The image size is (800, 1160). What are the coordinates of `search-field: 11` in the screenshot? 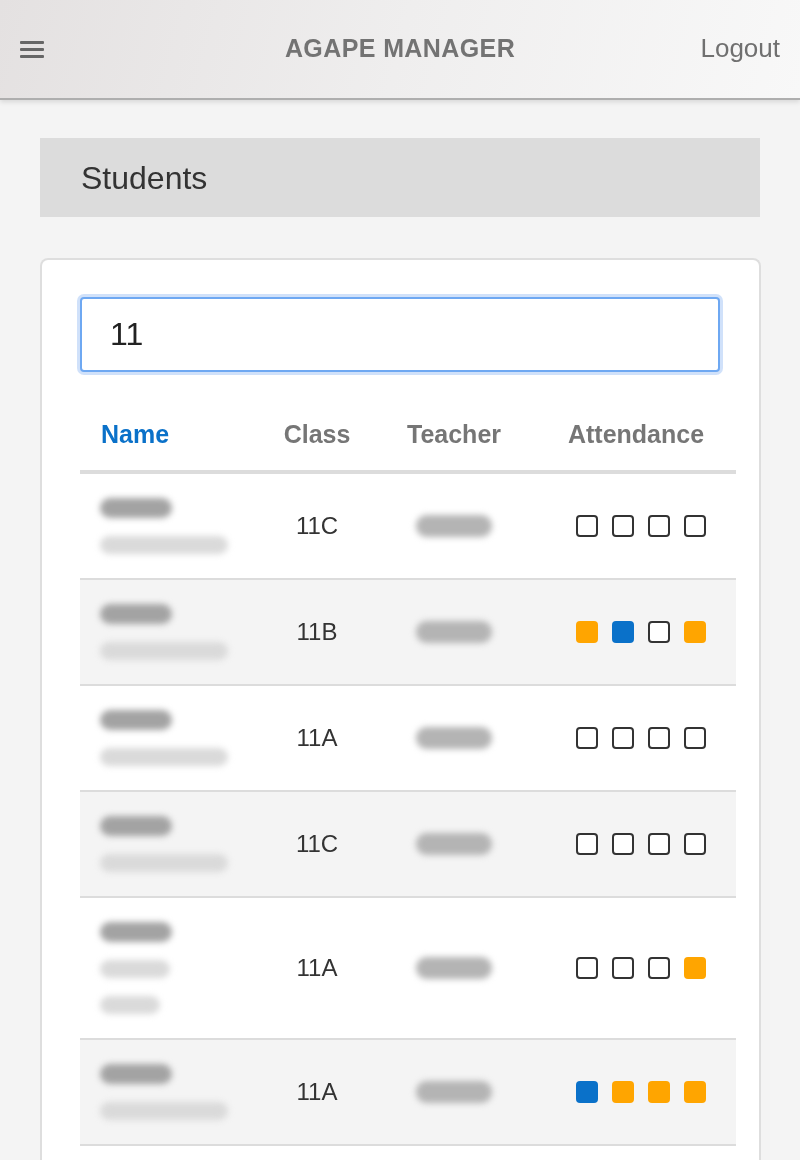 It's located at (400, 334).